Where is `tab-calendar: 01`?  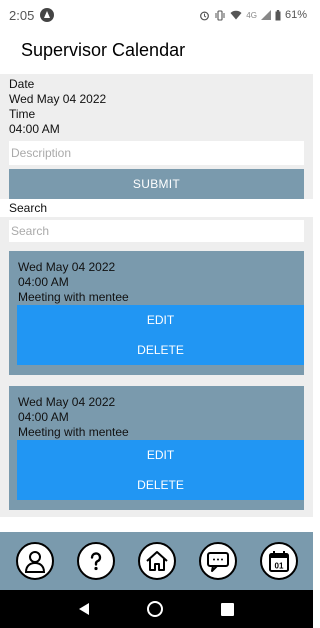 tab-calendar: 01 is located at coordinates (278, 561).